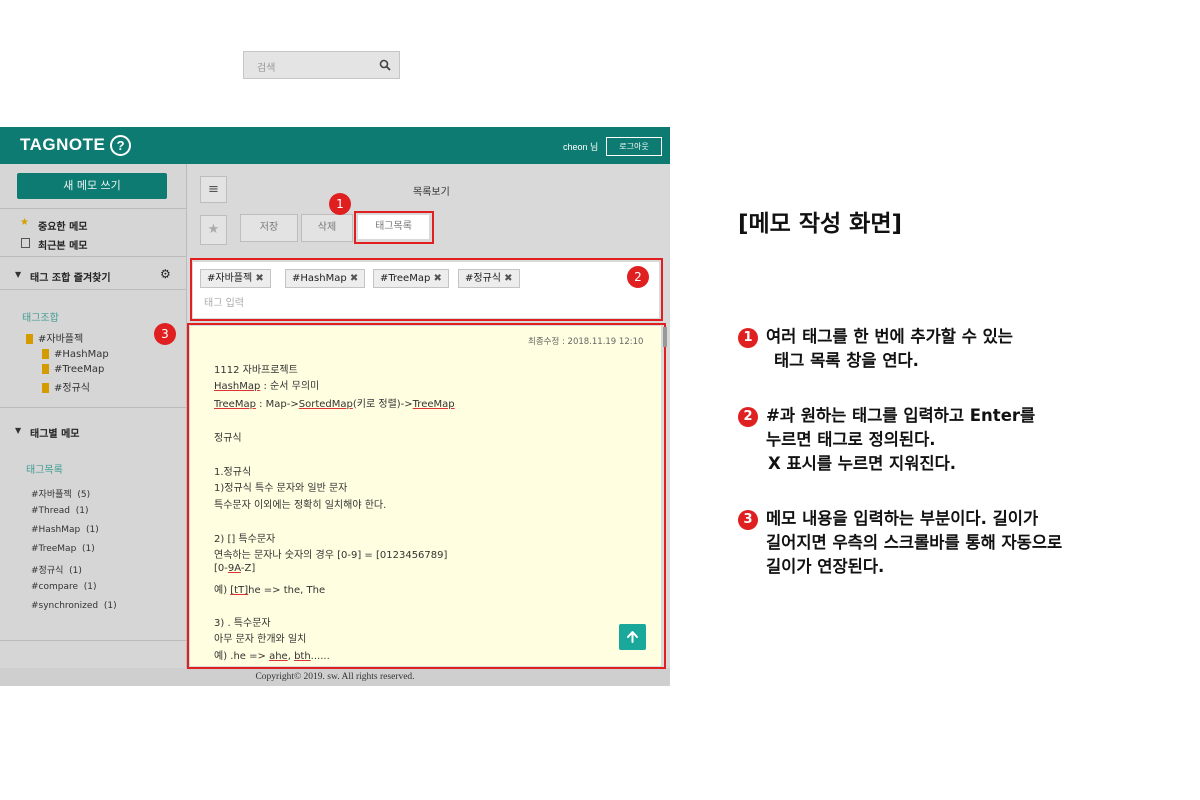  I want to click on tag-tree-item: #정규식, so click(66, 386).